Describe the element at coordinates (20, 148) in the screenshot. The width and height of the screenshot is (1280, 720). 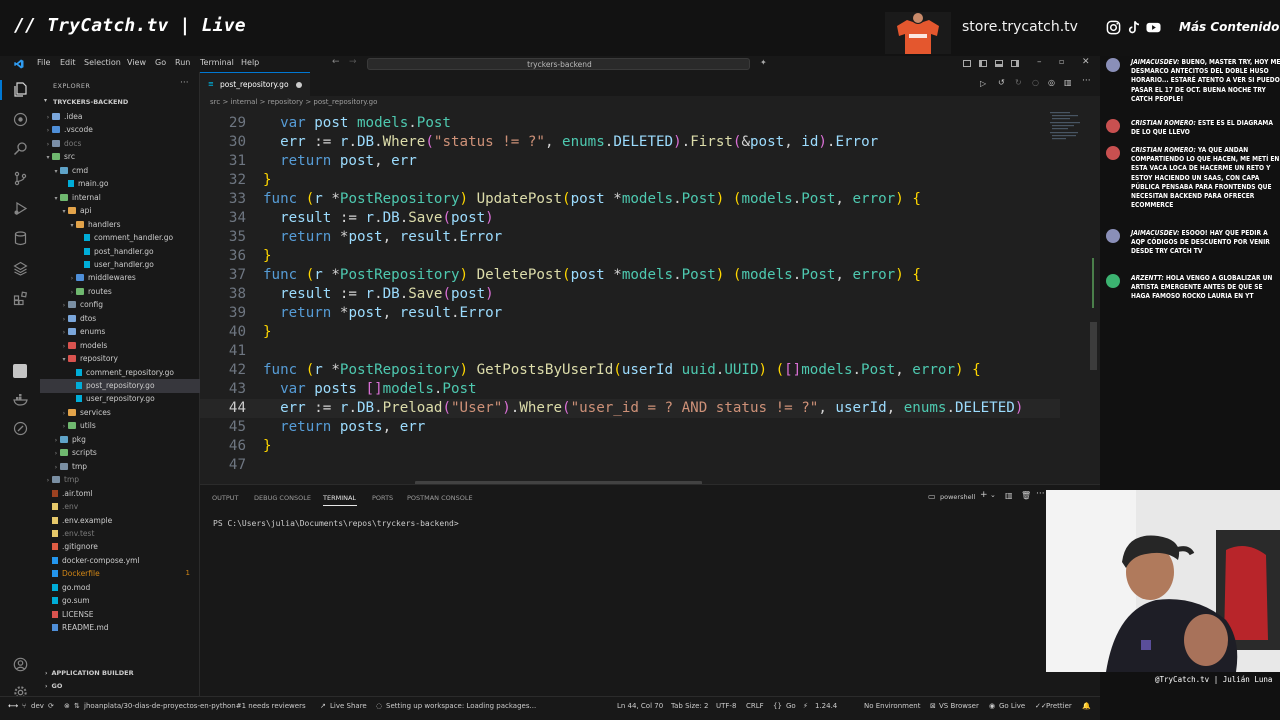
I see `search-icon` at that location.